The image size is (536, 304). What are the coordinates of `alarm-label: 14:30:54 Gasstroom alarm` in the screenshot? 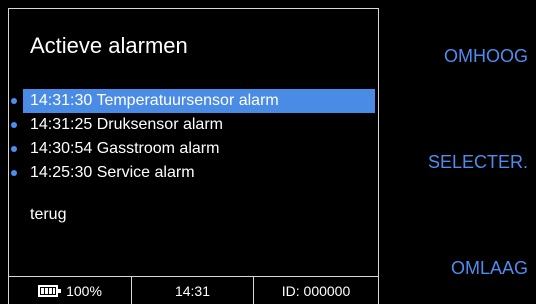 It's located at (125, 148).